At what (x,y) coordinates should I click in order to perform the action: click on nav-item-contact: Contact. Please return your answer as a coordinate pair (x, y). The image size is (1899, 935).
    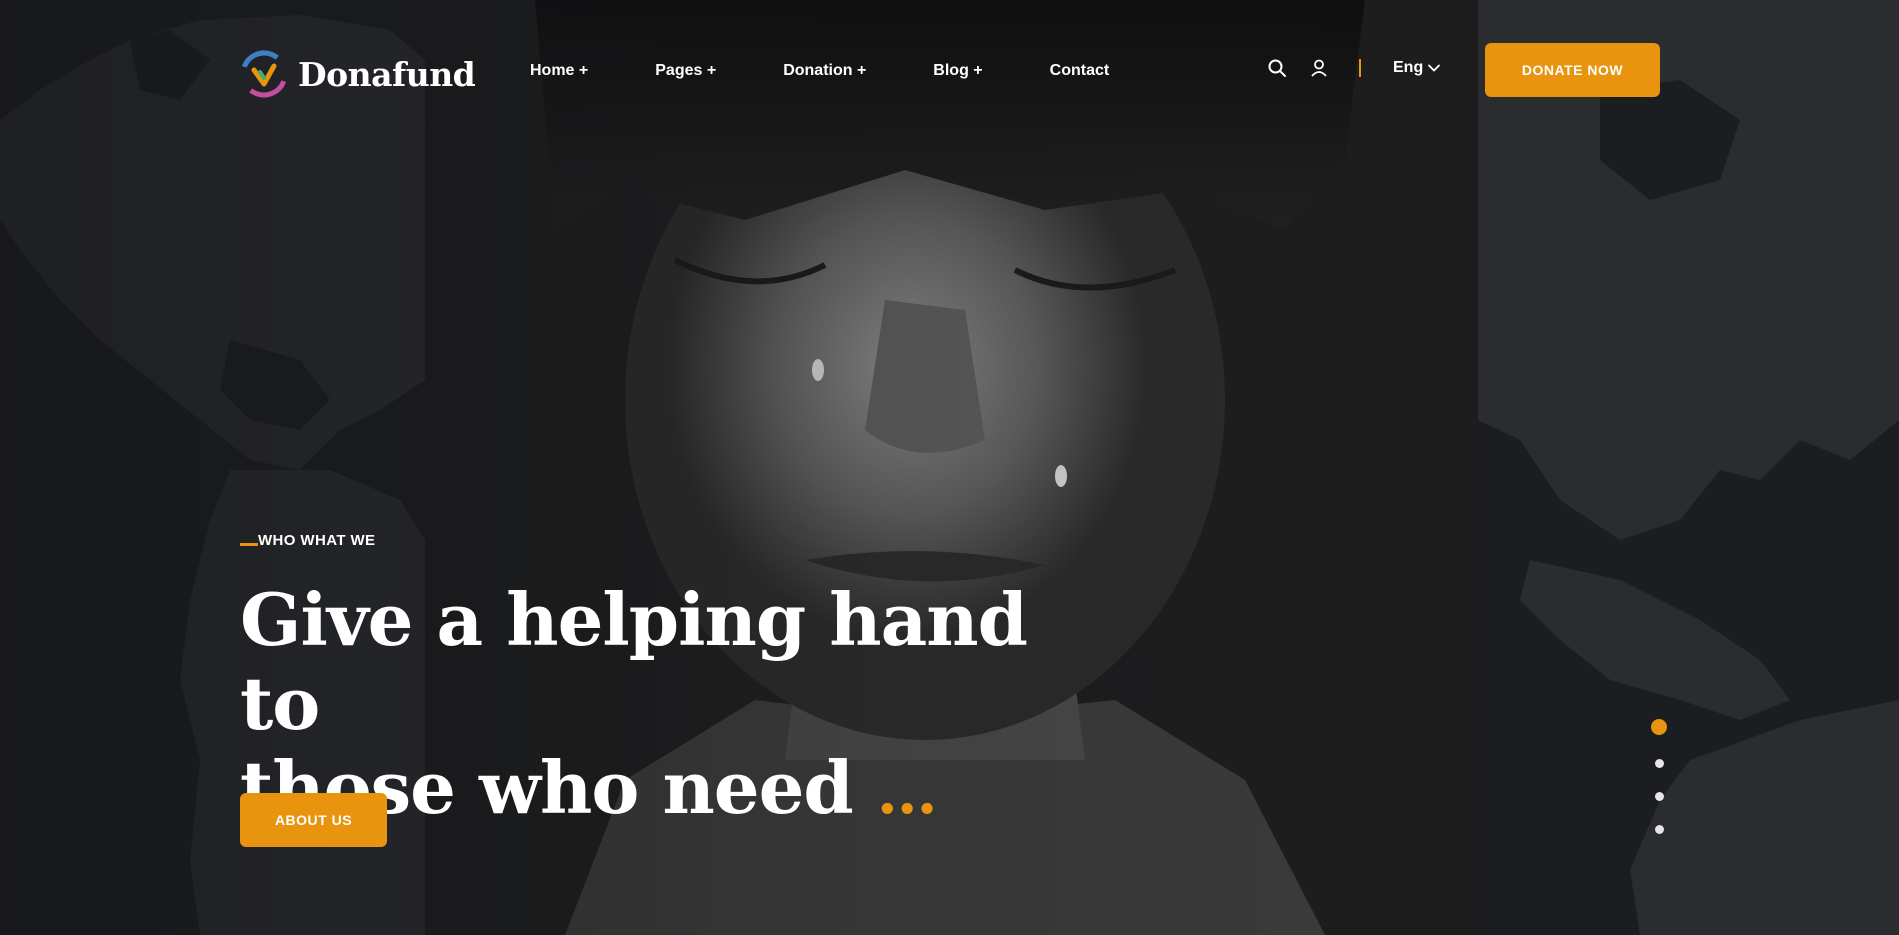
    Looking at the image, I should click on (1080, 71).